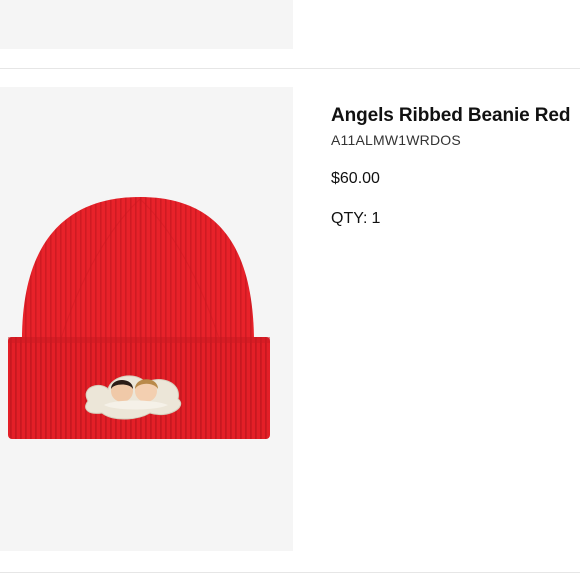  What do you see at coordinates (349, 218) in the screenshot?
I see `quantity-label: QTY:` at bounding box center [349, 218].